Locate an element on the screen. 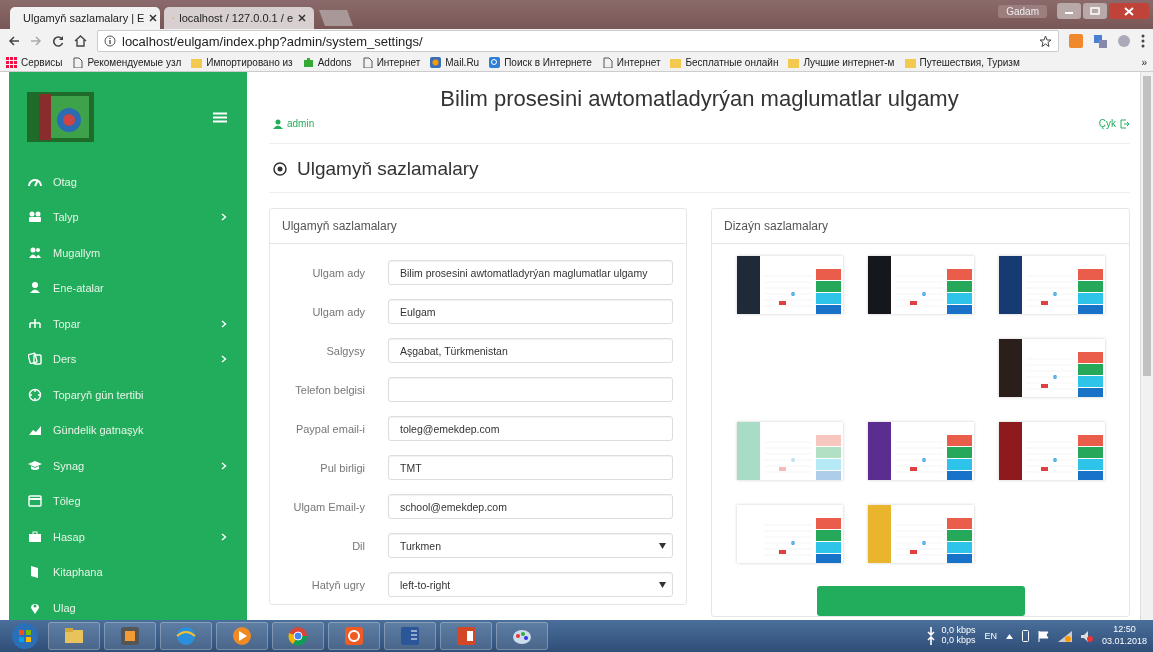  scrollbar is located at coordinates (1146, 346).